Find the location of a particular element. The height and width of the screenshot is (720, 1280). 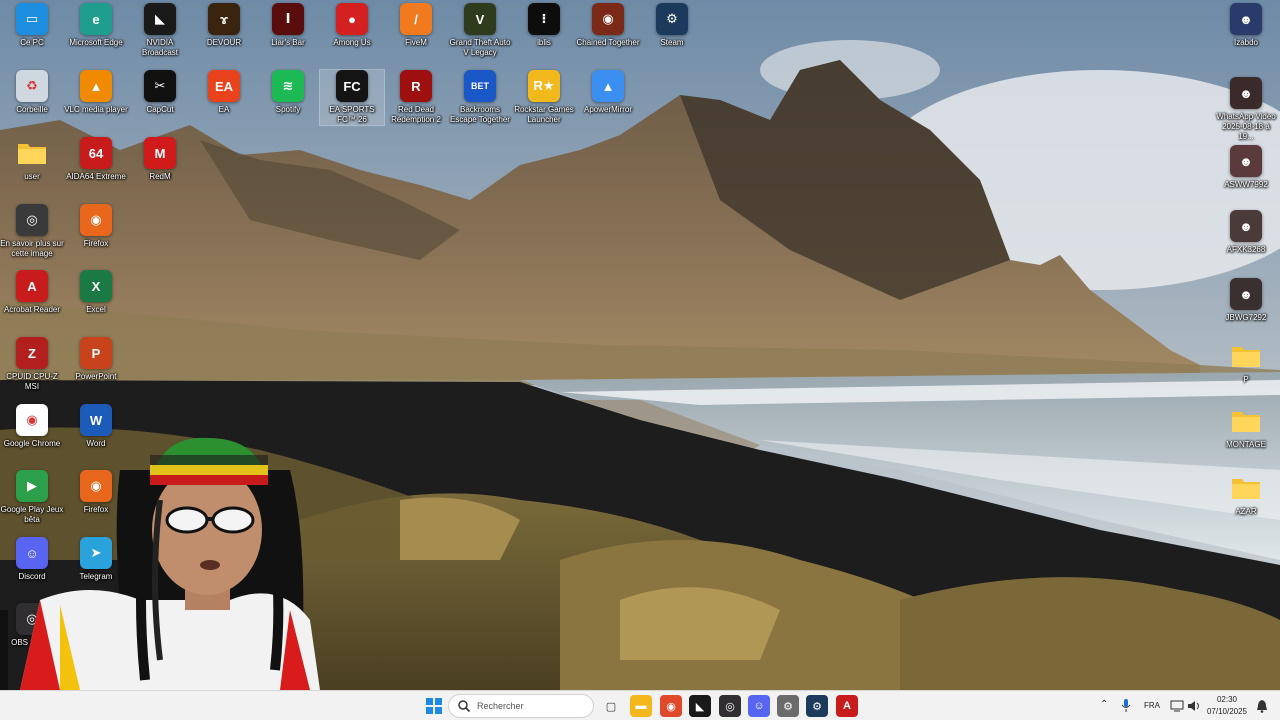

desktop-icon-label: AFXK3268 is located at coordinates (1246, 249).